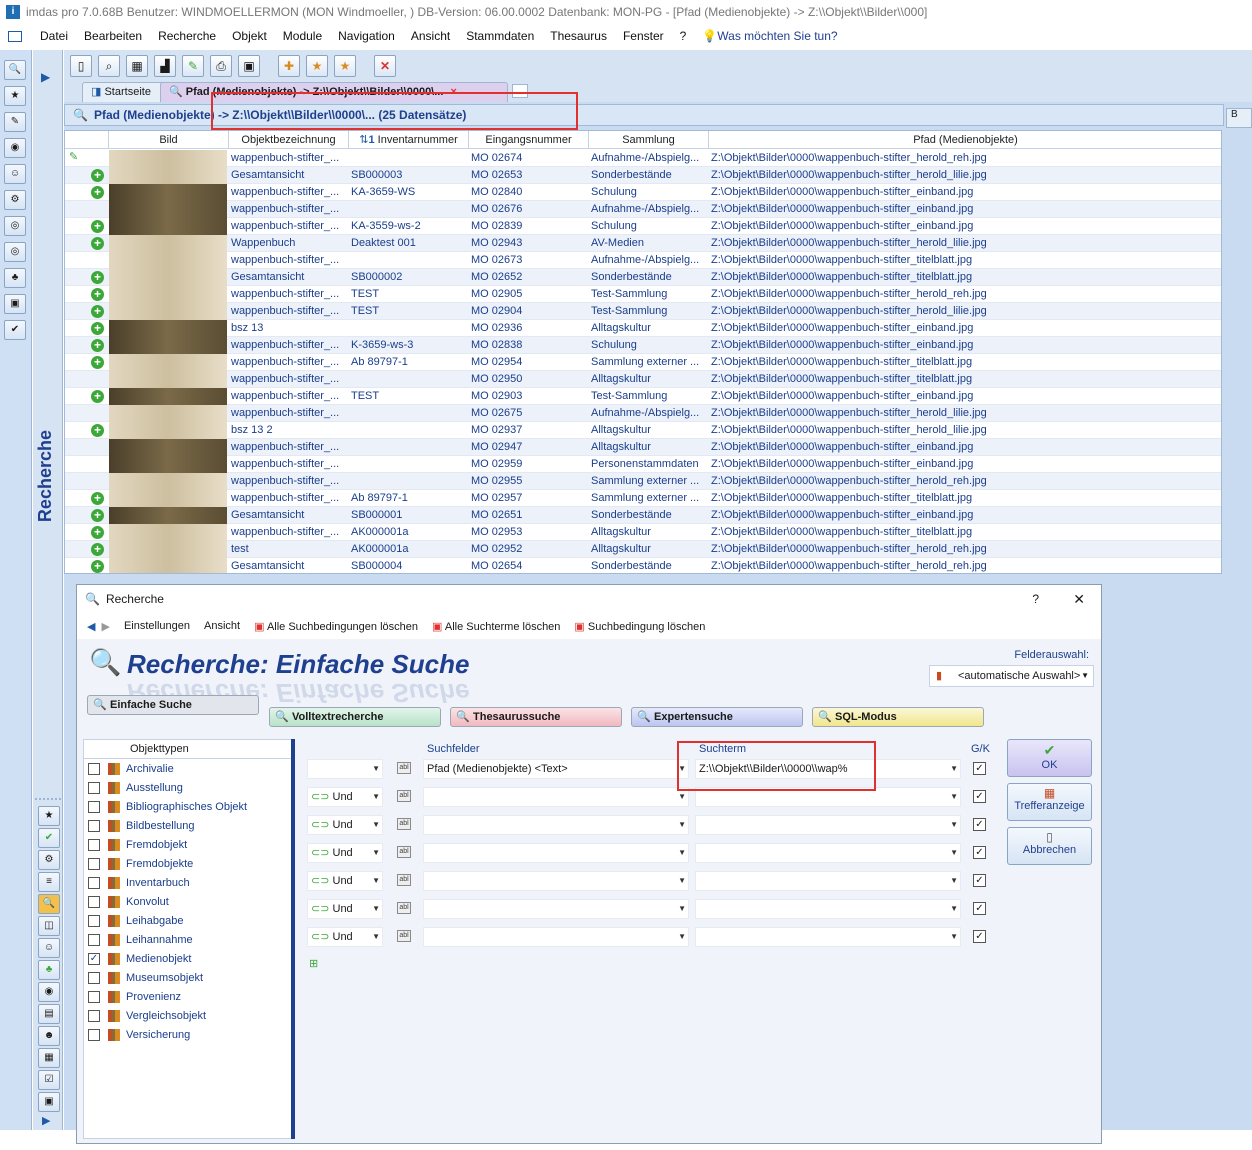 The image size is (1252, 1150). I want to click on add-folder-icon: ✚, so click(289, 66).